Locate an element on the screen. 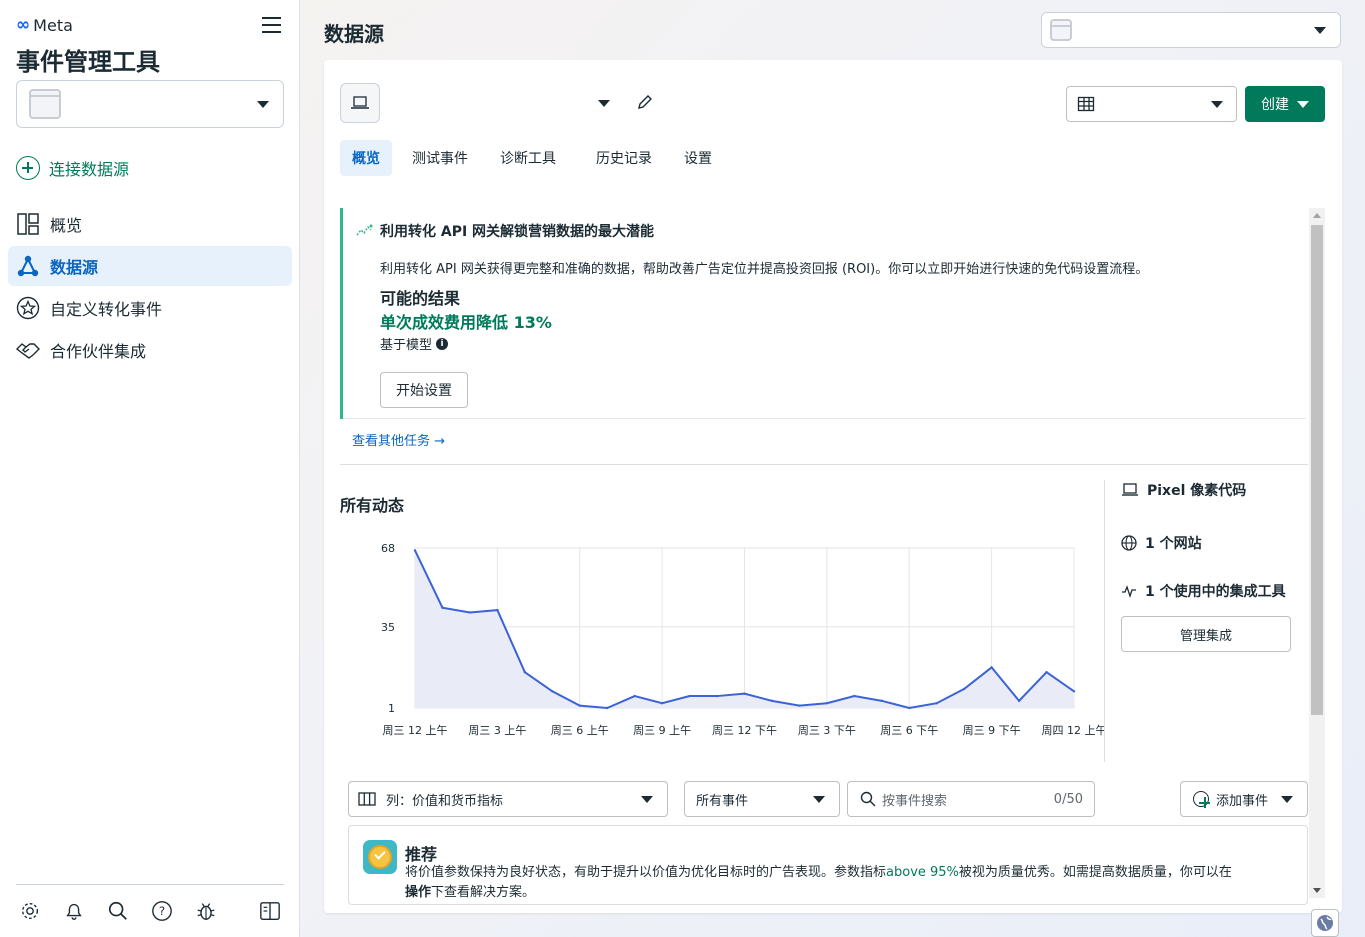 Image resolution: width=1365 pixels, height=937 pixels. tab-bar: 概览 测试事件 诊断工具 历史记录 设置 is located at coordinates (536, 158).